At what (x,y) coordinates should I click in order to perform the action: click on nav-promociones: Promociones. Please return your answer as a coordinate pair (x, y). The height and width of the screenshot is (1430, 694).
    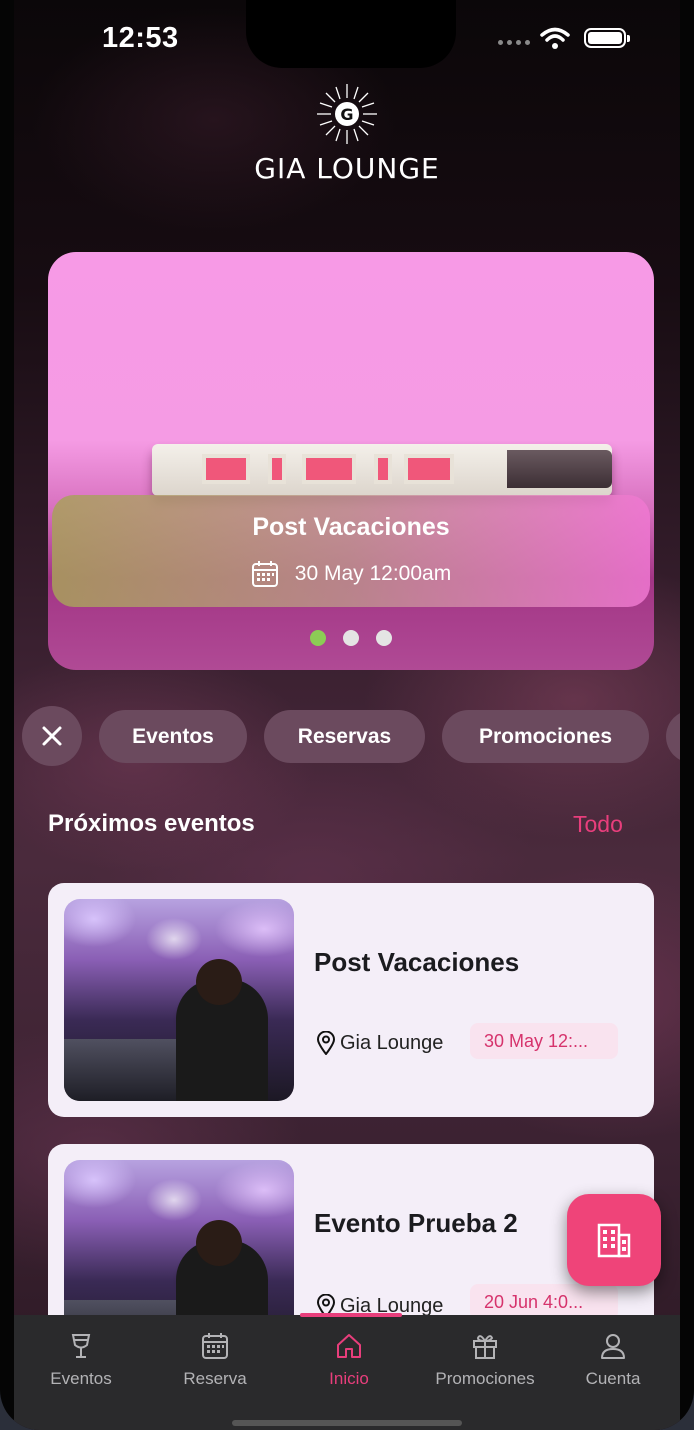
    Looking at the image, I should click on (485, 1360).